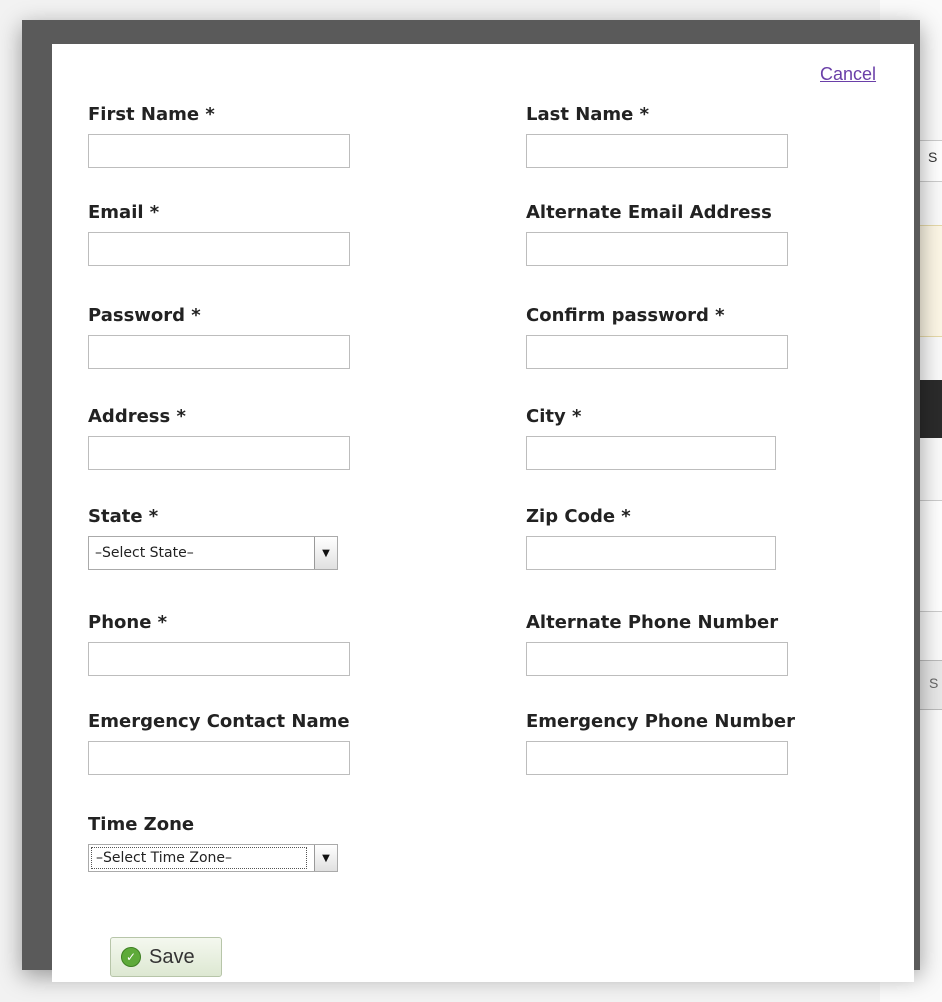 This screenshot has height=1002, width=942. Describe the element at coordinates (124, 212) in the screenshot. I see `email-label: Email *` at that location.